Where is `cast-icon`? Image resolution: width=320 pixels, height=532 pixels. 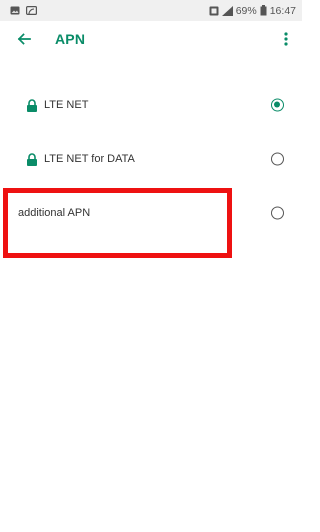 cast-icon is located at coordinates (31, 10).